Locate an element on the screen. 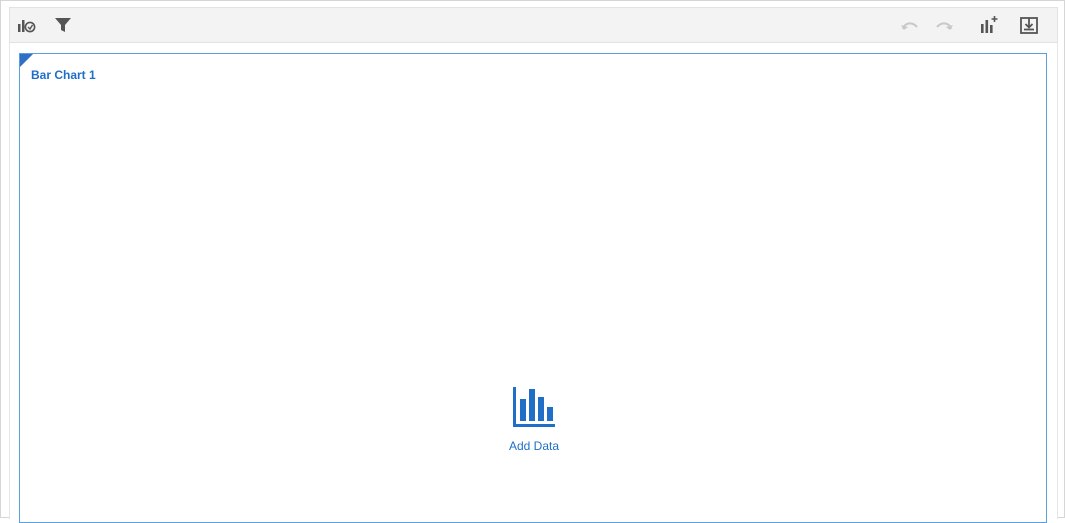 This screenshot has width=1065, height=523. bar-chart-icon is located at coordinates (534, 409).